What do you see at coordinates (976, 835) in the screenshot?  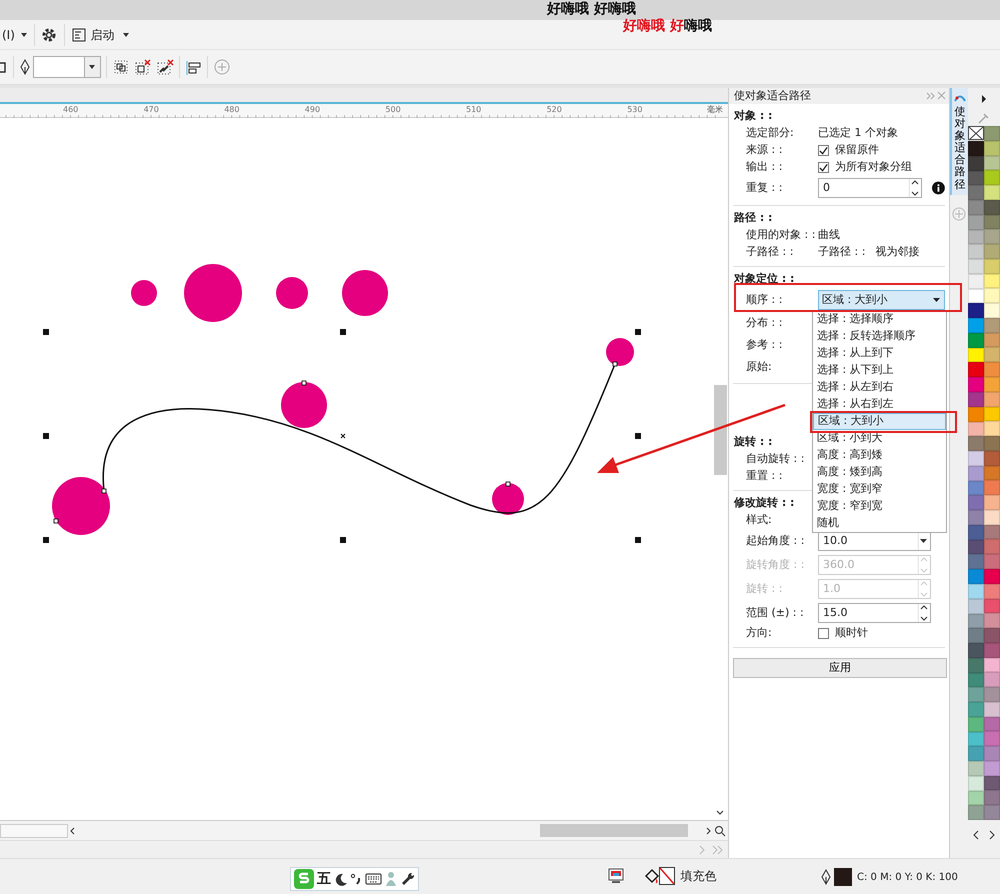 I see `scroll-left-icon` at bounding box center [976, 835].